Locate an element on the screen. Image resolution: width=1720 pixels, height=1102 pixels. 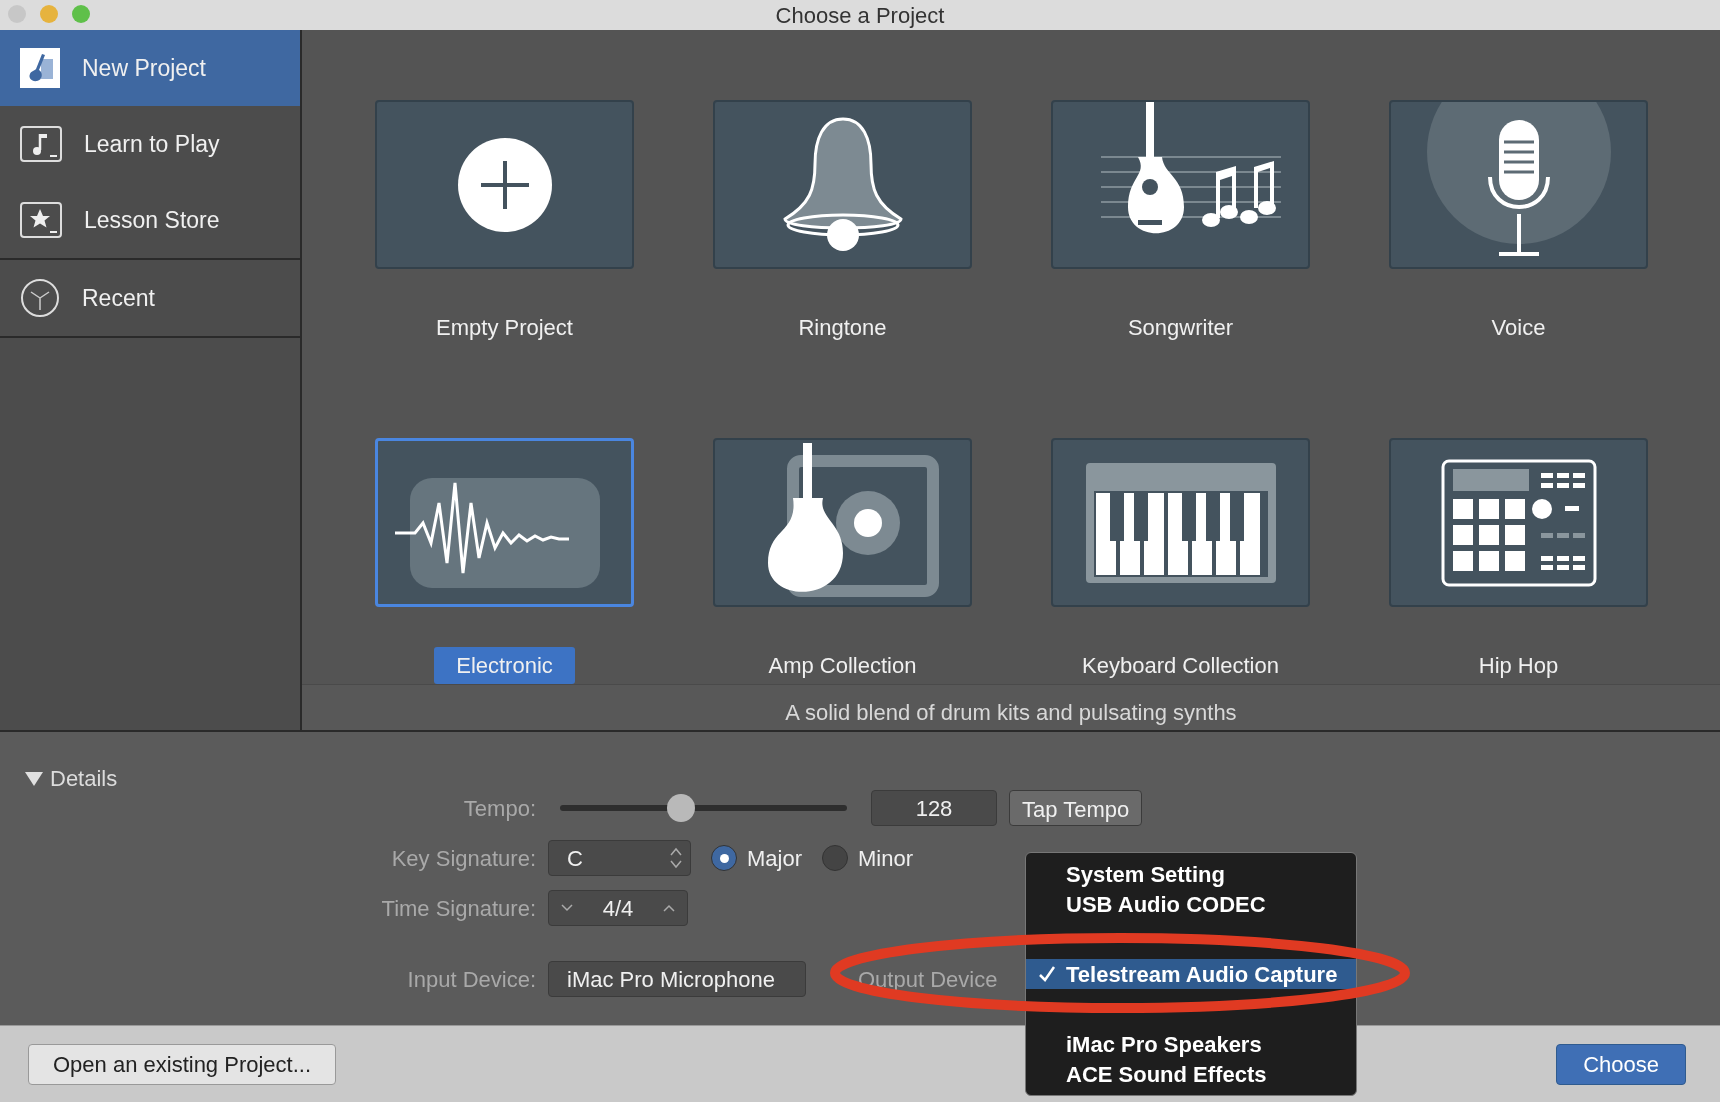
template-label: Keyboard Collection is located at coordinates (1180, 665).